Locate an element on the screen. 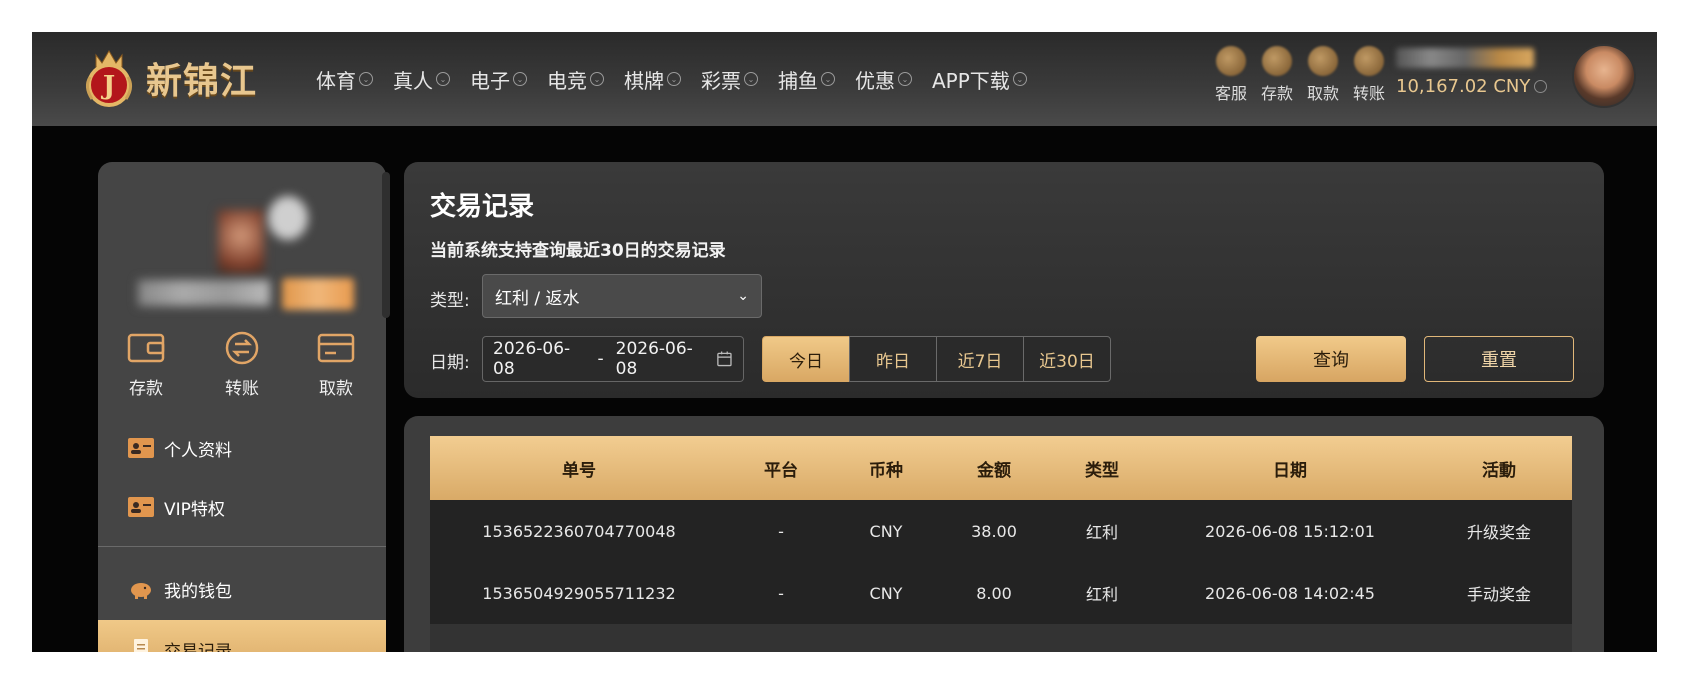  nav-label: 优惠 is located at coordinates (875, 80).